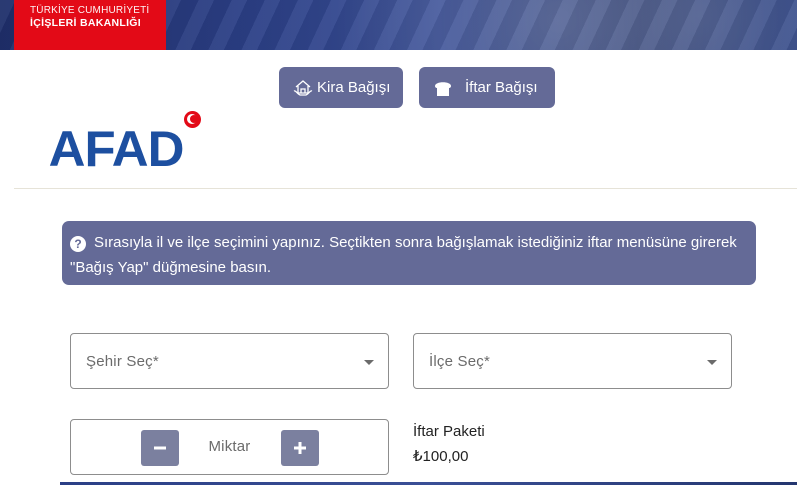 The width and height of the screenshot is (797, 485). I want to click on kira-donation-button: Kira Bağışı, so click(341, 87).